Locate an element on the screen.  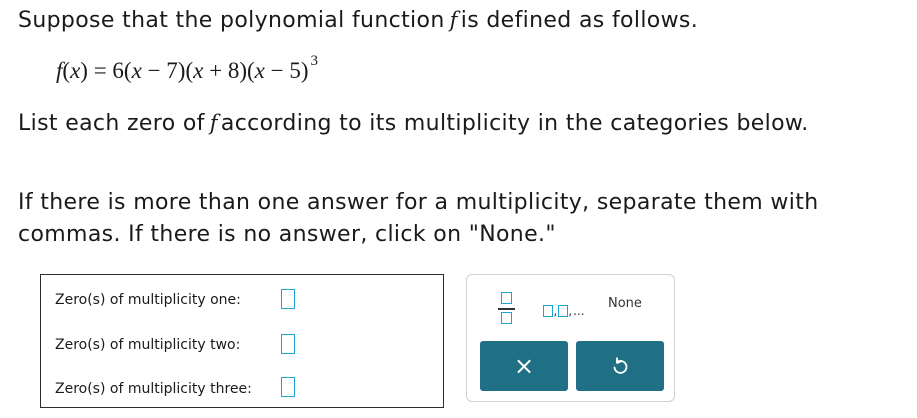
factor1-num: 7 is located at coordinates (172, 70).